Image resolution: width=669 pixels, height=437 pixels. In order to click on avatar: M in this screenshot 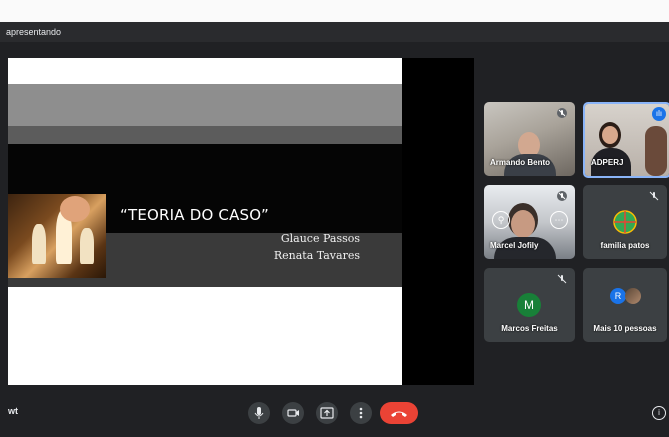, I will do `click(529, 305)`.